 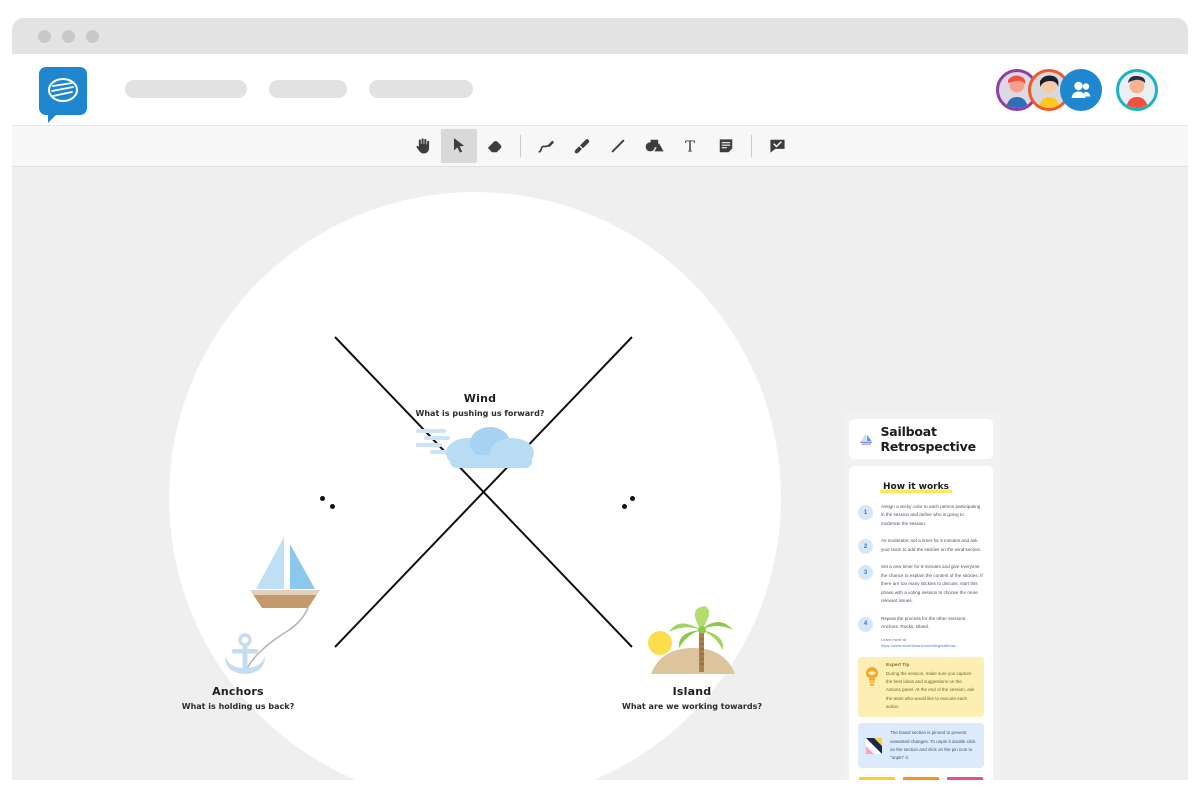 I want to click on shapes-icon, so click(x=654, y=145).